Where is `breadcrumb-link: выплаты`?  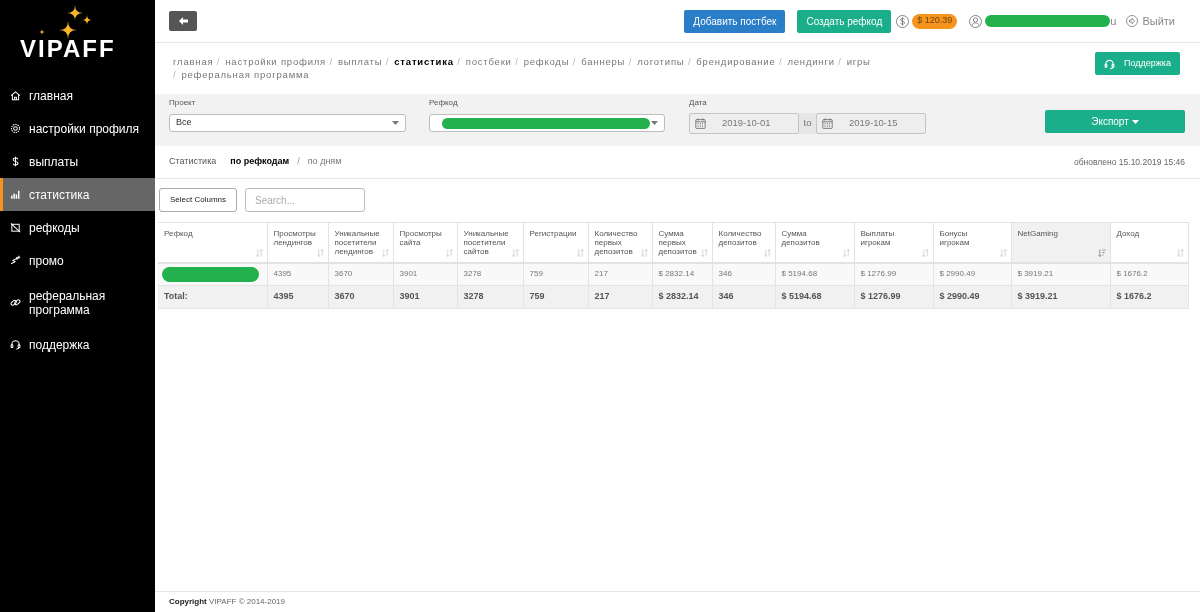
breadcrumb-link: выплаты is located at coordinates (360, 61).